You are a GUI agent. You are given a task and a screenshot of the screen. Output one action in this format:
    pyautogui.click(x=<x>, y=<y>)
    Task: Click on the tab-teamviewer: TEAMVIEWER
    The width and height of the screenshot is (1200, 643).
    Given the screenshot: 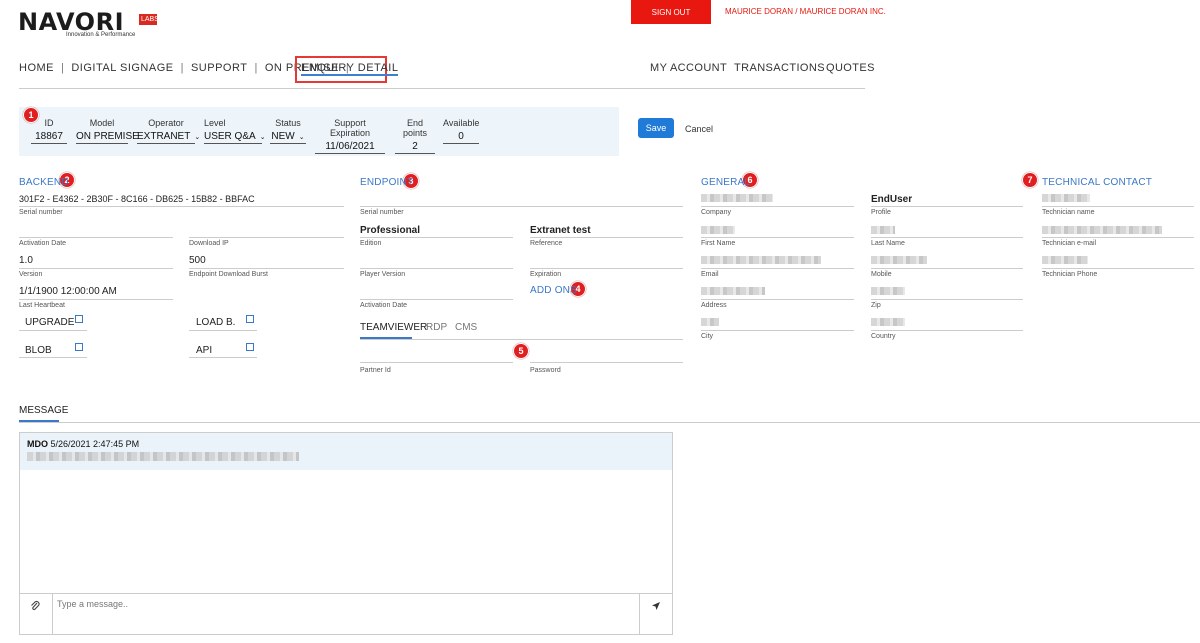 What is the action you would take?
    pyautogui.click(x=393, y=327)
    